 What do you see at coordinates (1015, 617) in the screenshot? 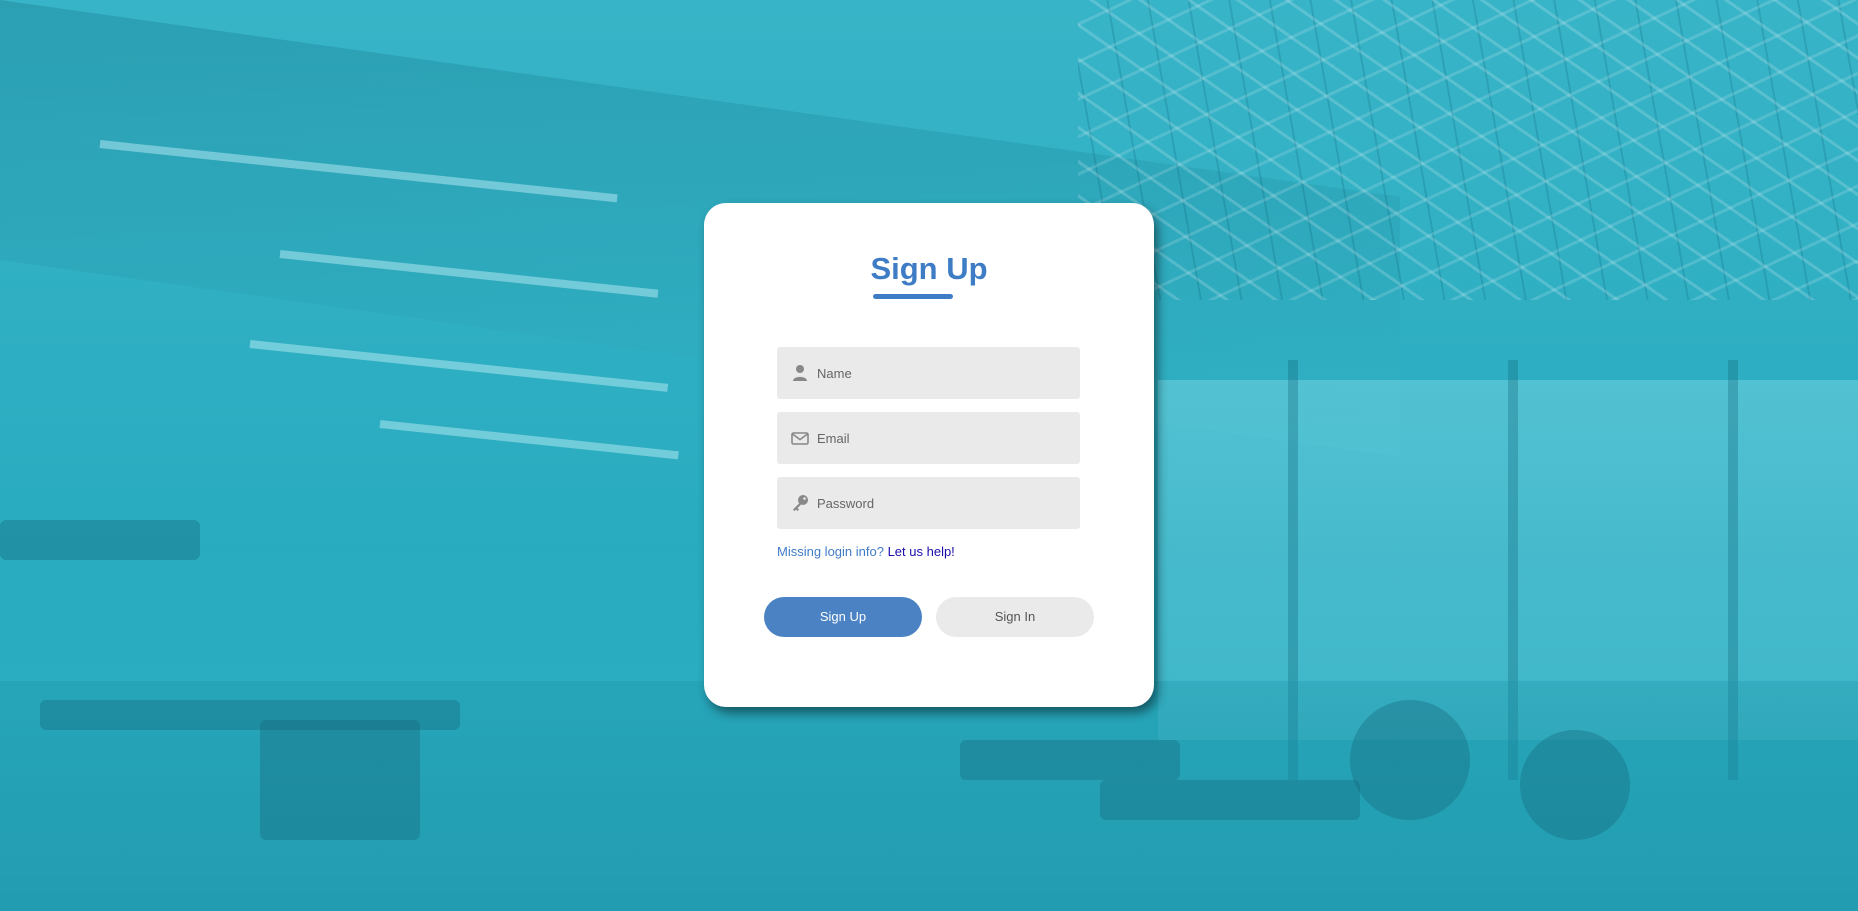
I see `sign-in-button: Sign In` at bounding box center [1015, 617].